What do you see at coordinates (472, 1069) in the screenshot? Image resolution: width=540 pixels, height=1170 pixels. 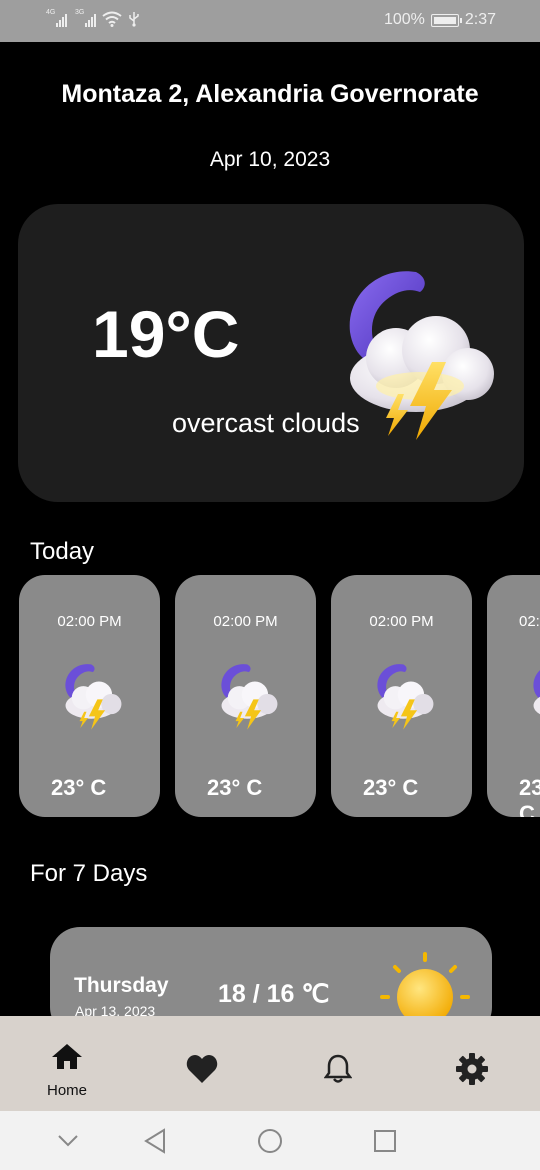 I see `gear-icon` at bounding box center [472, 1069].